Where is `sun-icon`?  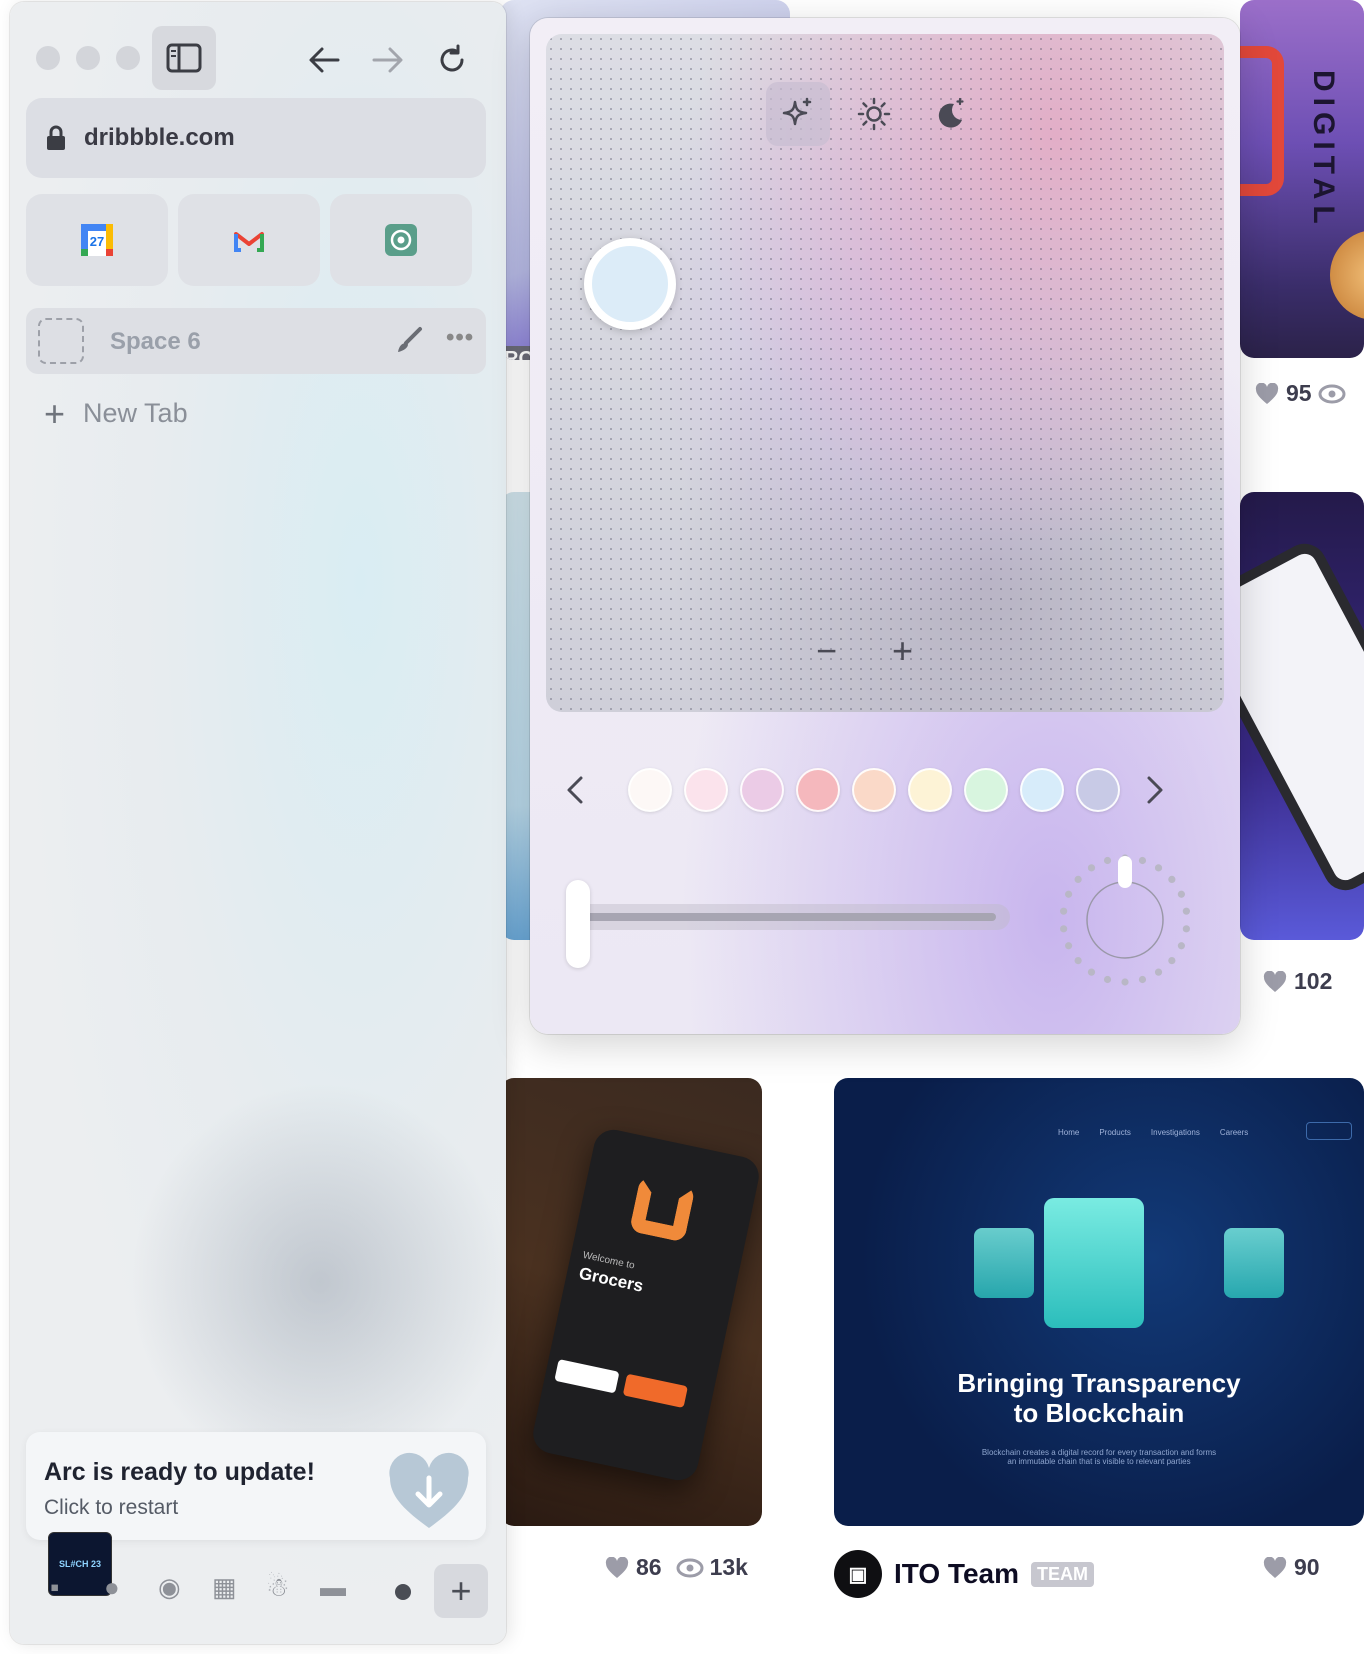 sun-icon is located at coordinates (874, 114).